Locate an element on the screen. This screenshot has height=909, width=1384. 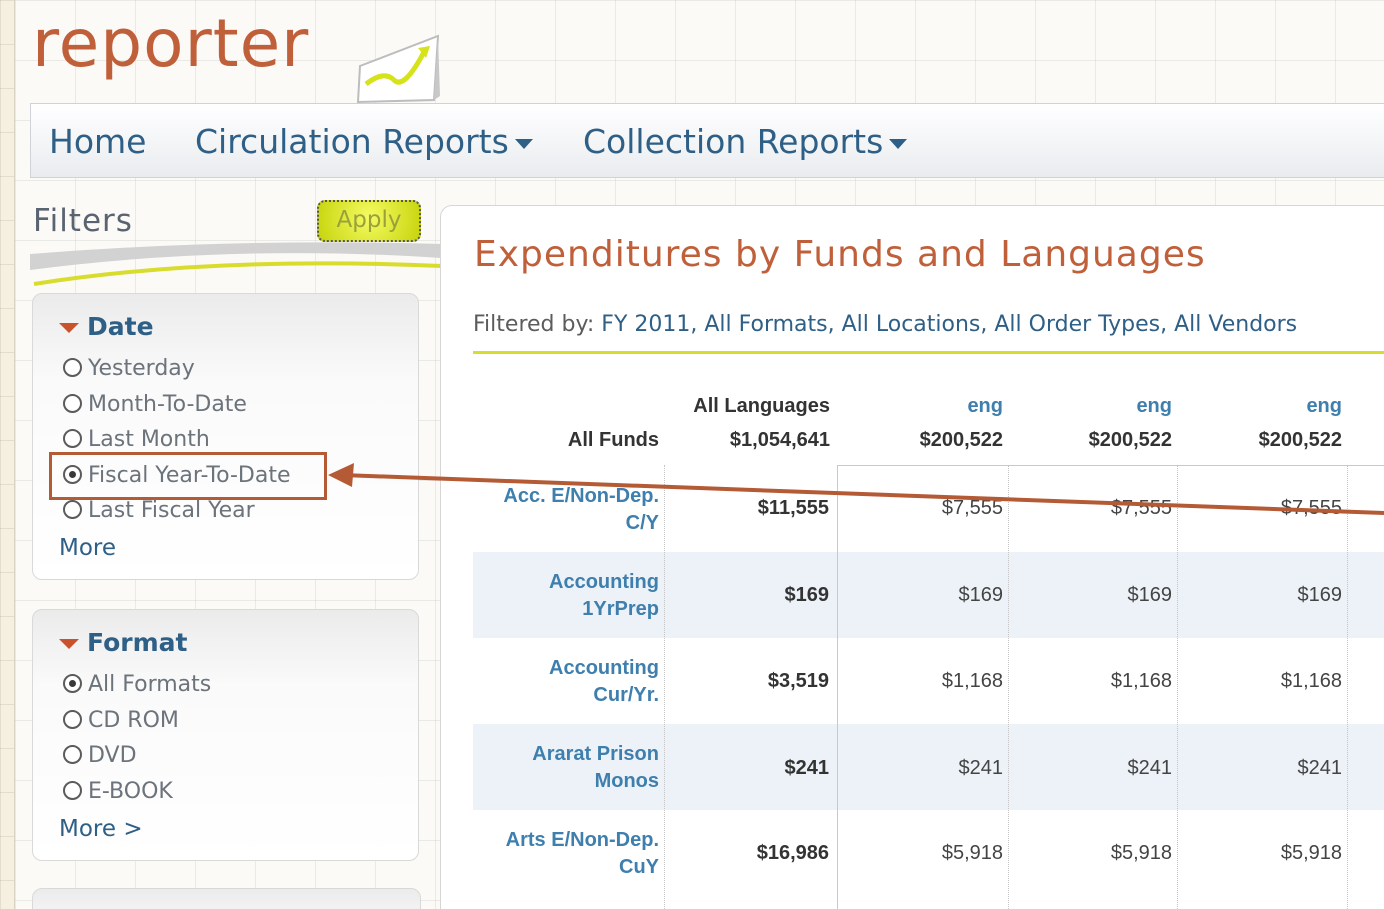
cell-total: $16,986 is located at coordinates (792, 853).